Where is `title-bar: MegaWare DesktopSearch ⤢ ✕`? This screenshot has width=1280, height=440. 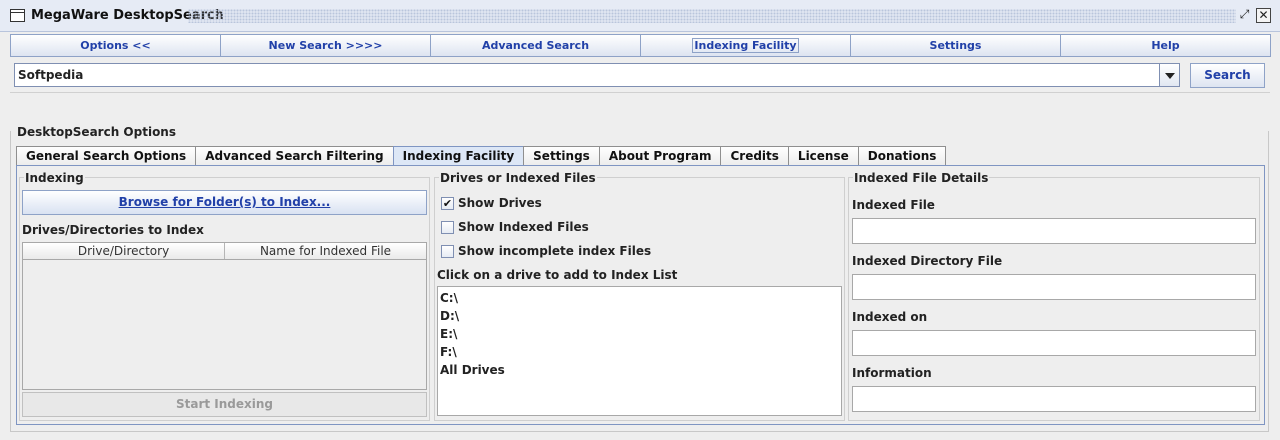
title-bar: MegaWare DesktopSearch ⤢ ✕ is located at coordinates (640, 16).